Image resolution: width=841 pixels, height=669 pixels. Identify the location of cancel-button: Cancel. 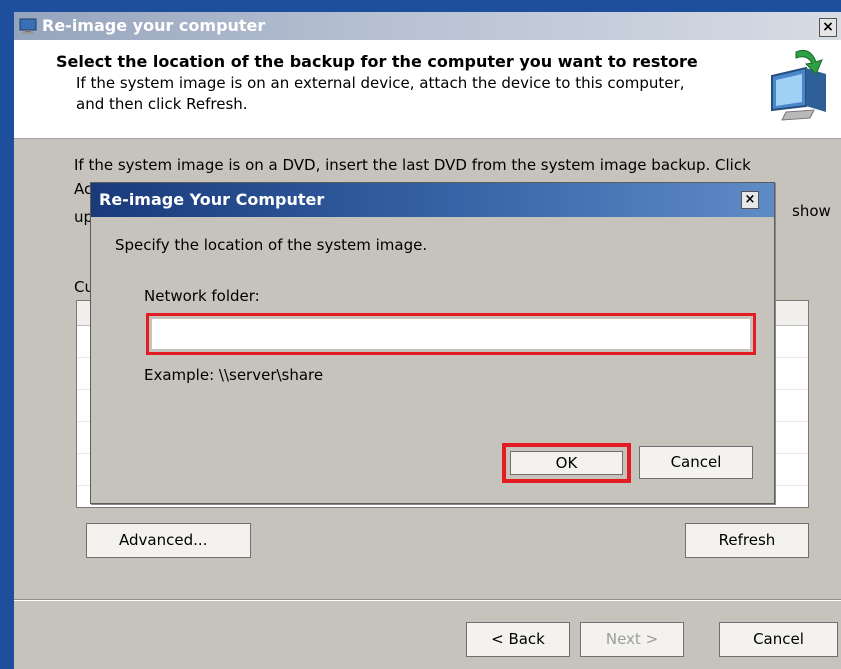
(778, 639).